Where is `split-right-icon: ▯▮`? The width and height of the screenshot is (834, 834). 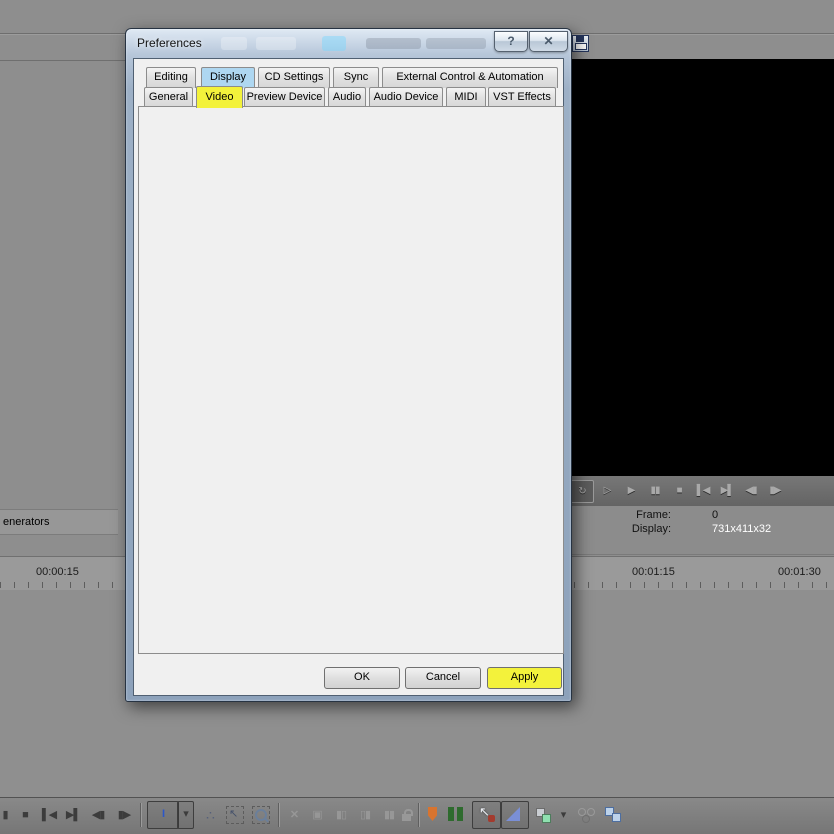
split-right-icon: ▯▮ is located at coordinates (365, 815).